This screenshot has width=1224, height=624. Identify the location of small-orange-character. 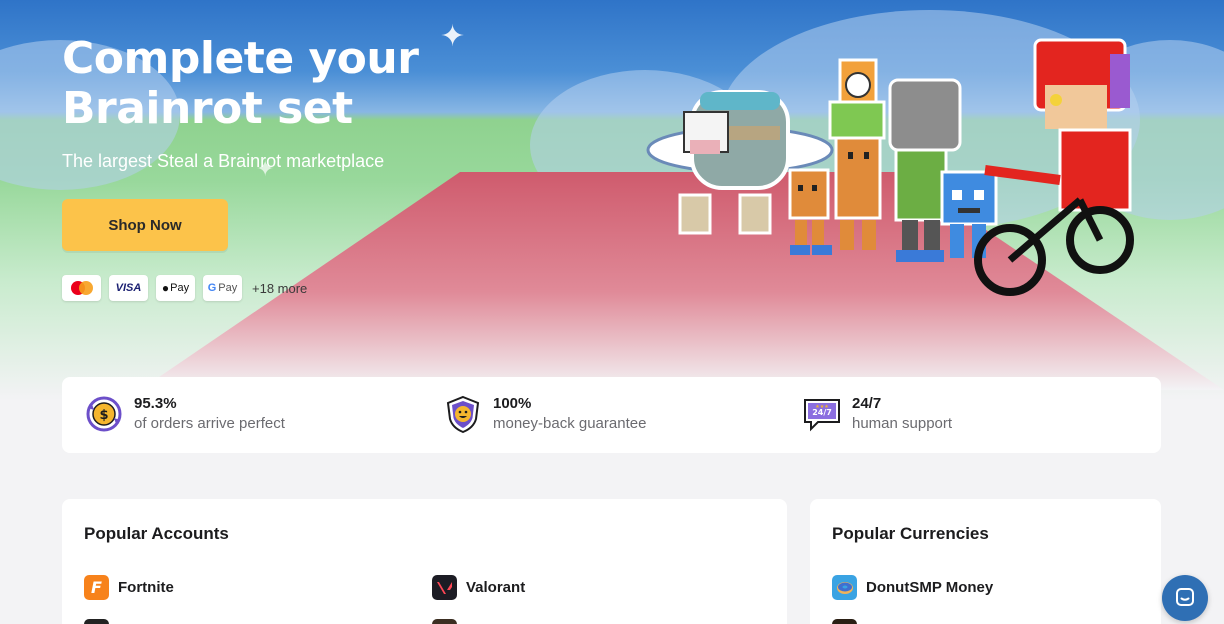
(810, 211).